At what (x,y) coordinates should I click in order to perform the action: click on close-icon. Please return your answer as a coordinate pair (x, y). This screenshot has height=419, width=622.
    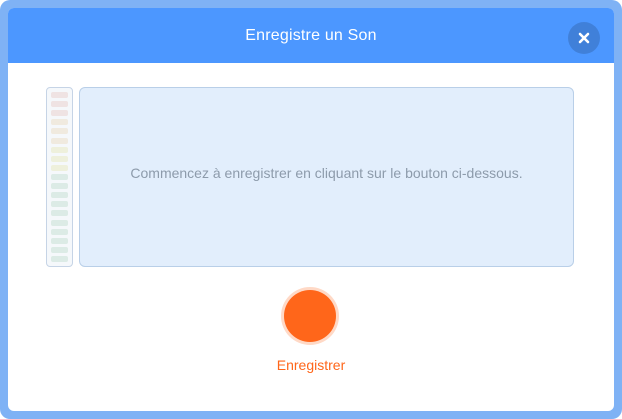
    Looking at the image, I should click on (584, 38).